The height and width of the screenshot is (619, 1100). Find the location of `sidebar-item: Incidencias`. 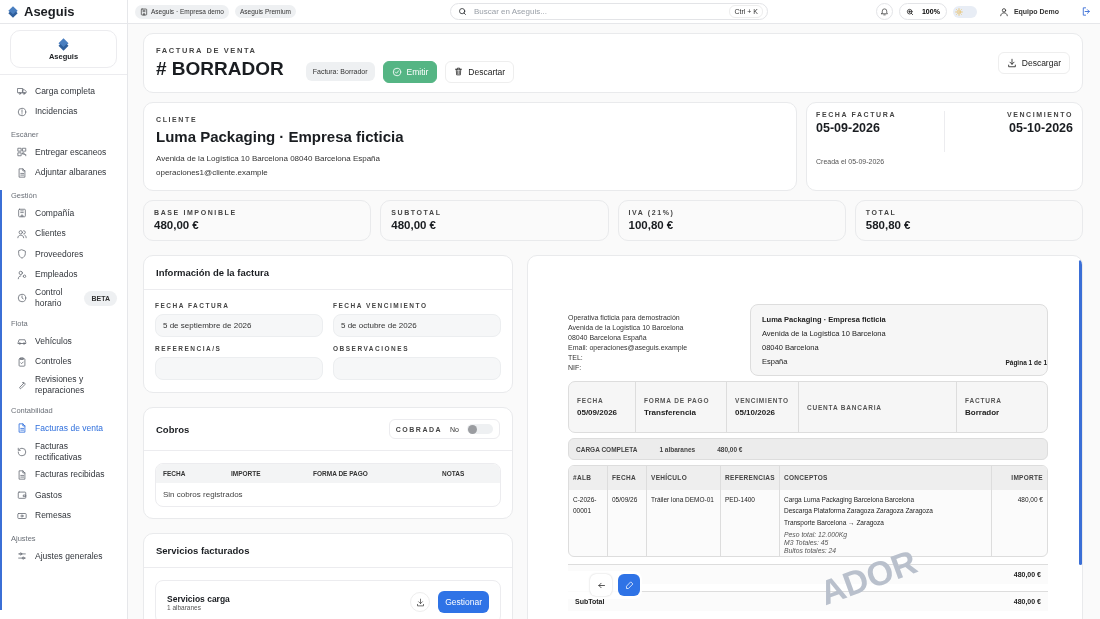

sidebar-item: Incidencias is located at coordinates (63, 111).